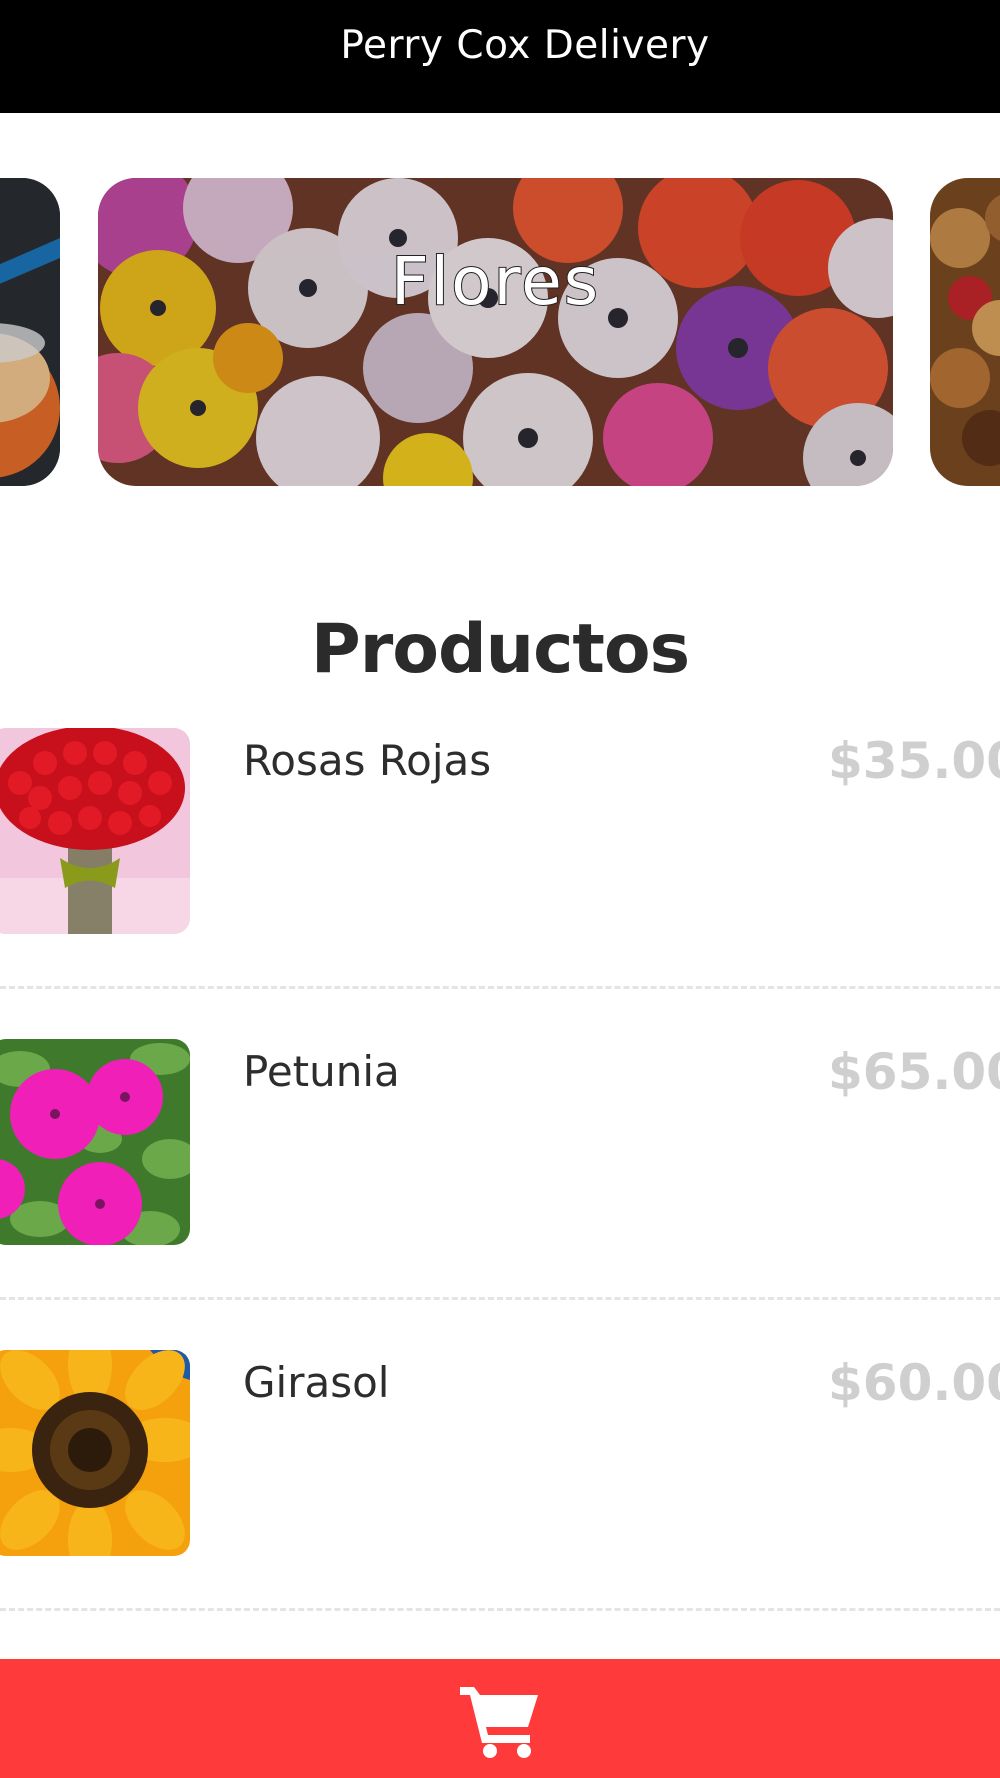 The height and width of the screenshot is (1778, 1000). What do you see at coordinates (914, 1072) in the screenshot?
I see `product-price: $65.00` at bounding box center [914, 1072].